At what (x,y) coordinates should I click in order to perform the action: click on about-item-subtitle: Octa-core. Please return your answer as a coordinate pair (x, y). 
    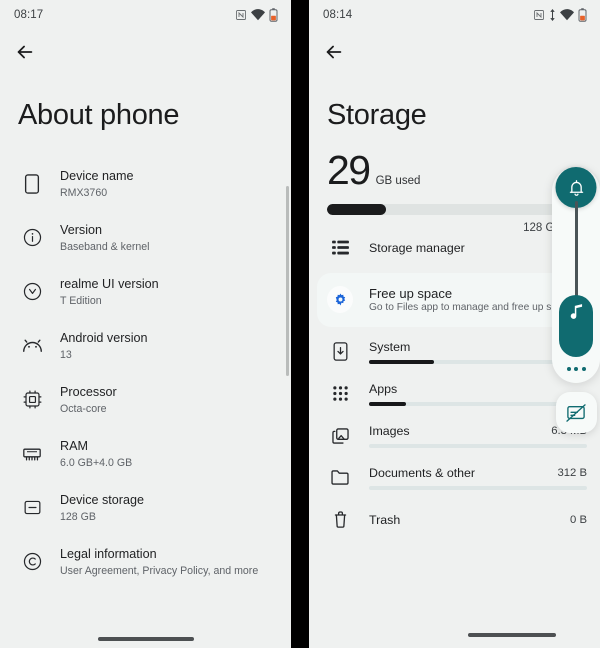
    Looking at the image, I should click on (83, 408).